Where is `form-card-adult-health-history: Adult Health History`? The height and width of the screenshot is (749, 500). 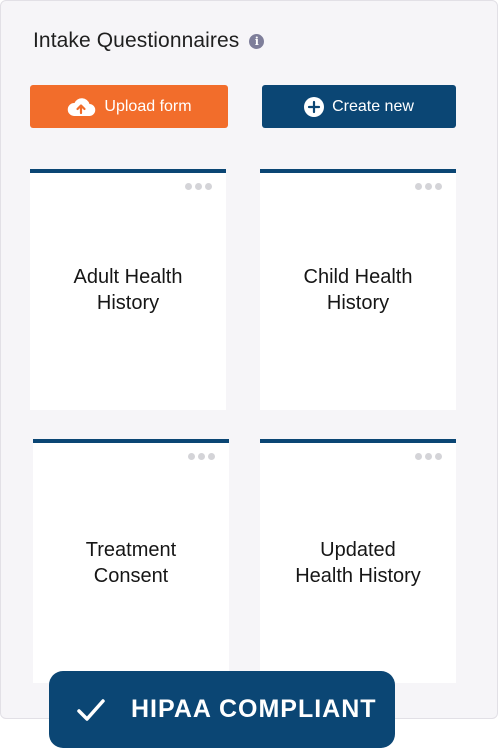
form-card-adult-health-history: Adult Health History is located at coordinates (128, 289).